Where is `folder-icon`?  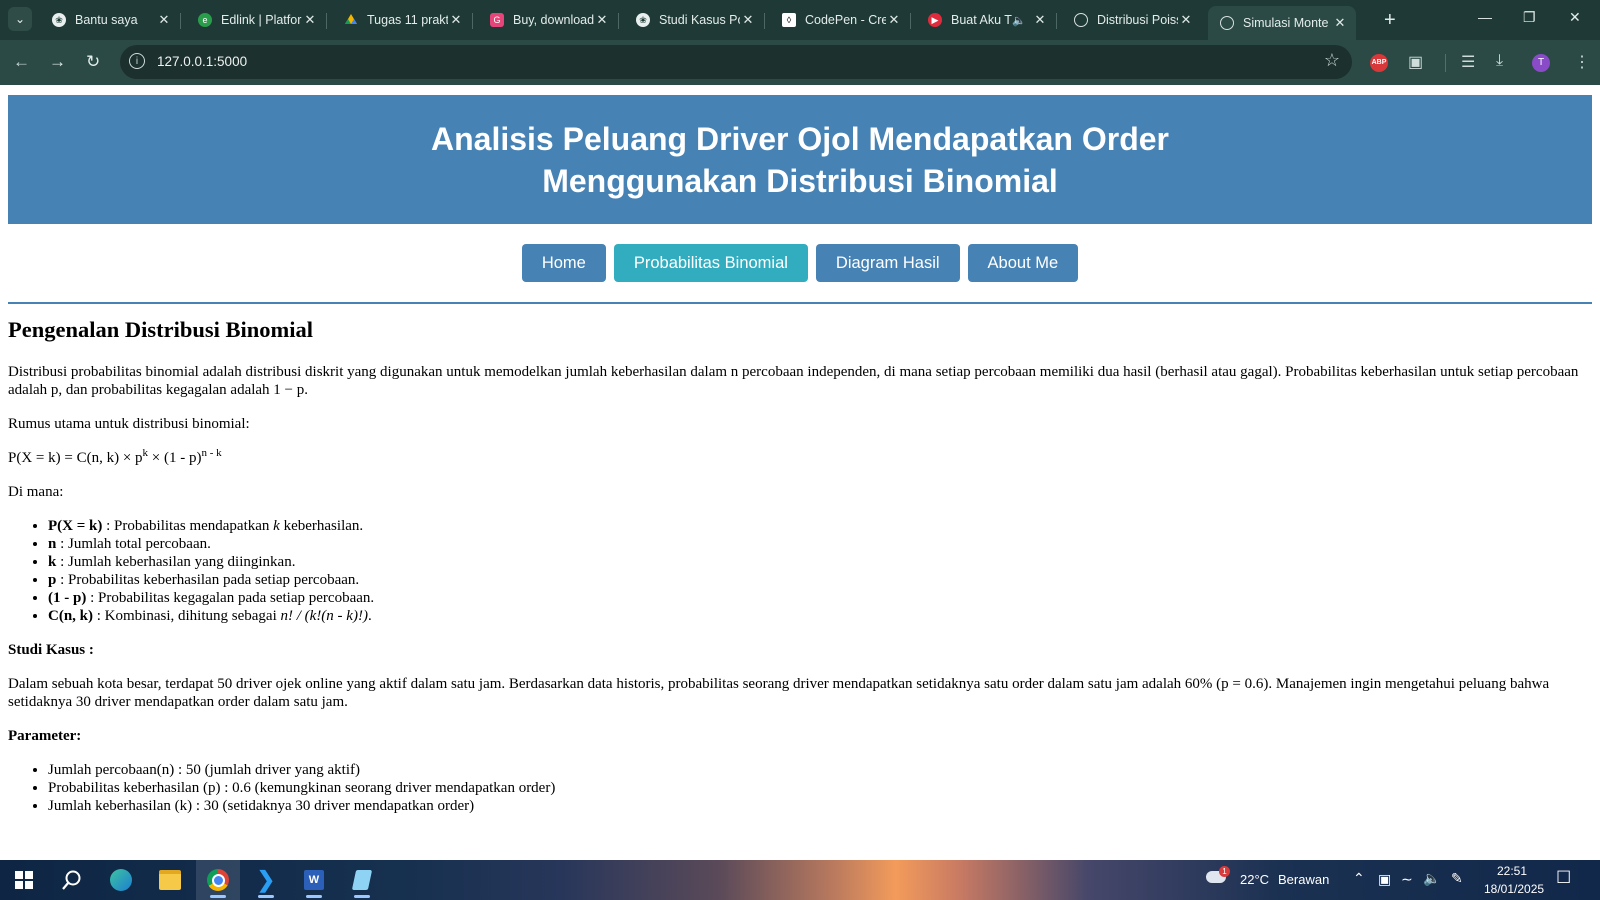
folder-icon is located at coordinates (170, 880).